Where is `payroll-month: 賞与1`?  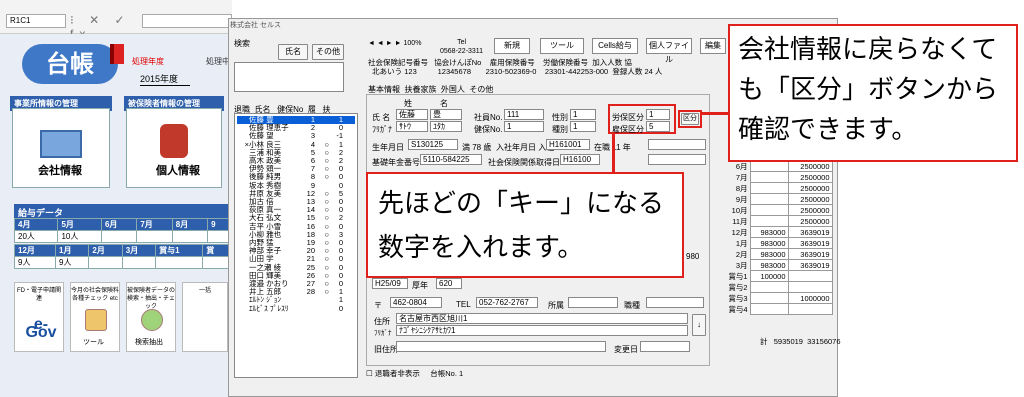 payroll-month: 賞与1 is located at coordinates (179, 250).